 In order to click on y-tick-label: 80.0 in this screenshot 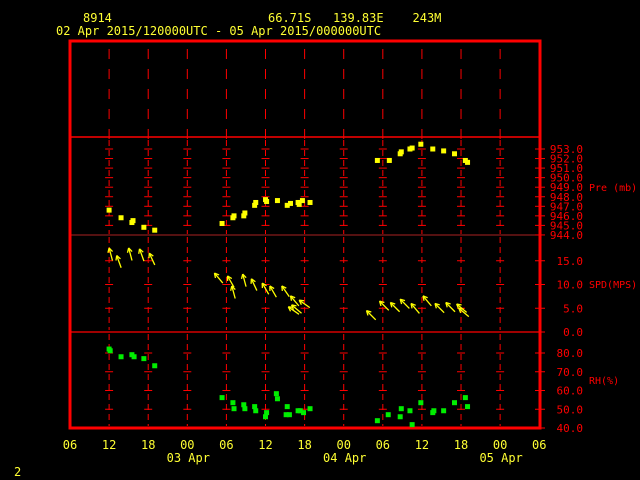, I will do `click(570, 353)`.